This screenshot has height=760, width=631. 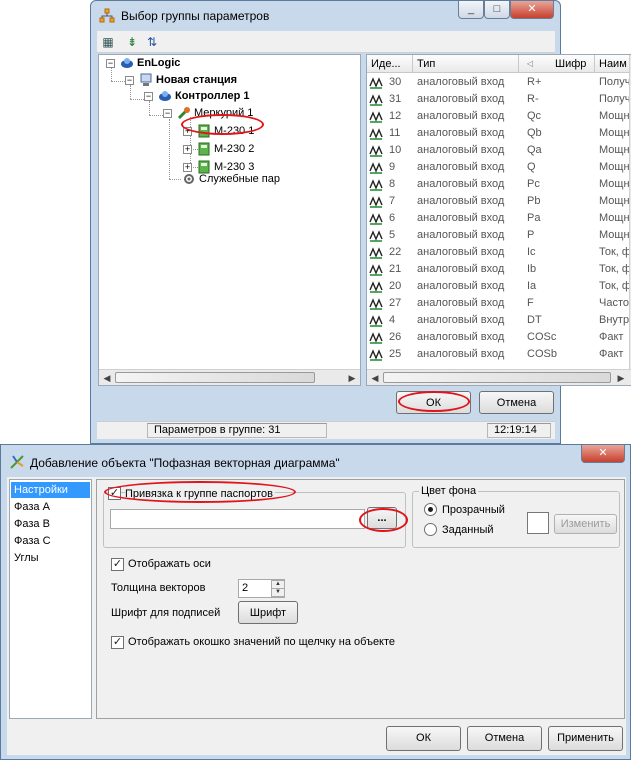 What do you see at coordinates (498, 82) in the screenshot?
I see `table-row: 30 аналоговый вход R+ Получ` at bounding box center [498, 82].